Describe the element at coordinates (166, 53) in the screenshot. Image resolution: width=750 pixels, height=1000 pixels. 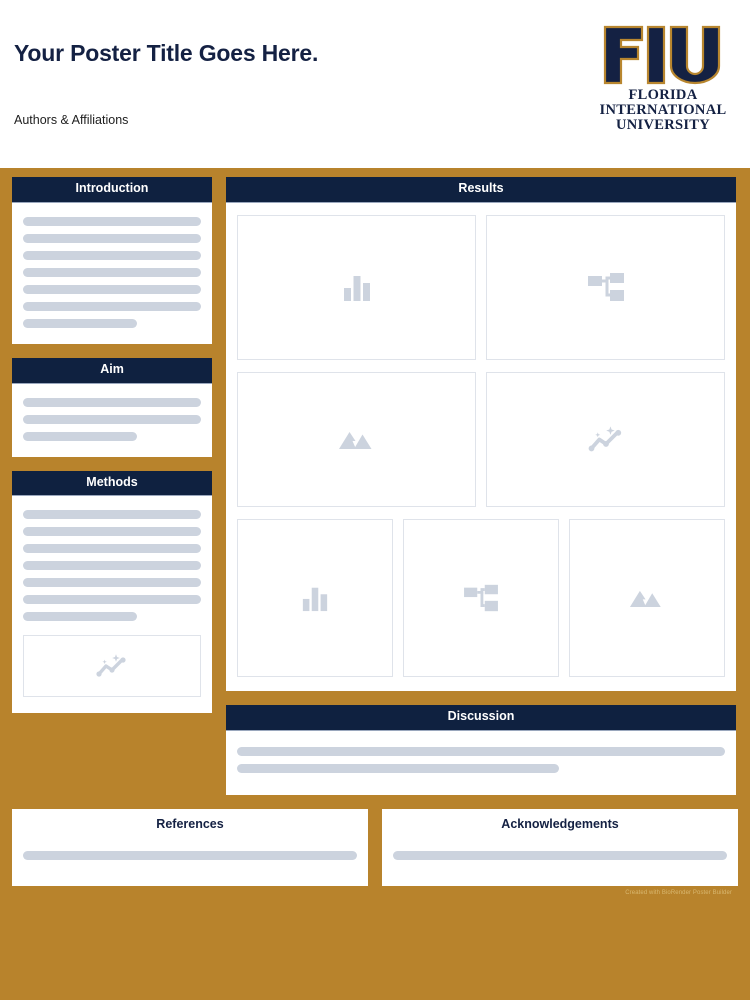
I see `page-title: Your Poster Title Goes Here.` at that location.